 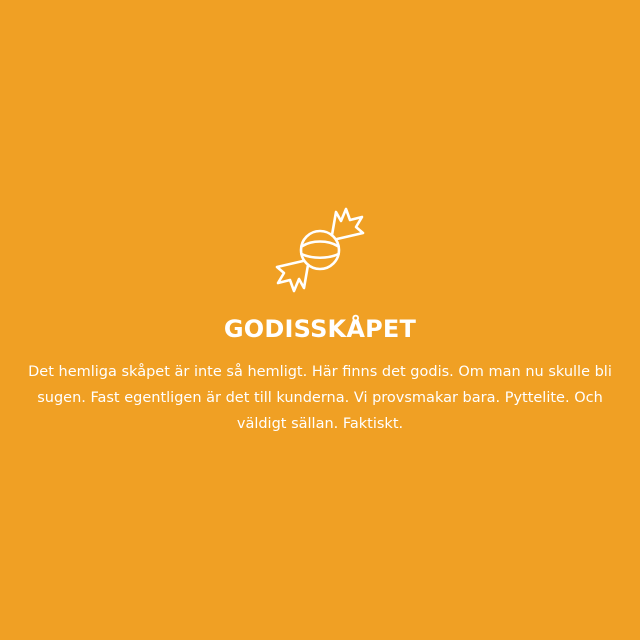 I want to click on card-title: GODISSKÅPET, so click(x=320, y=329).